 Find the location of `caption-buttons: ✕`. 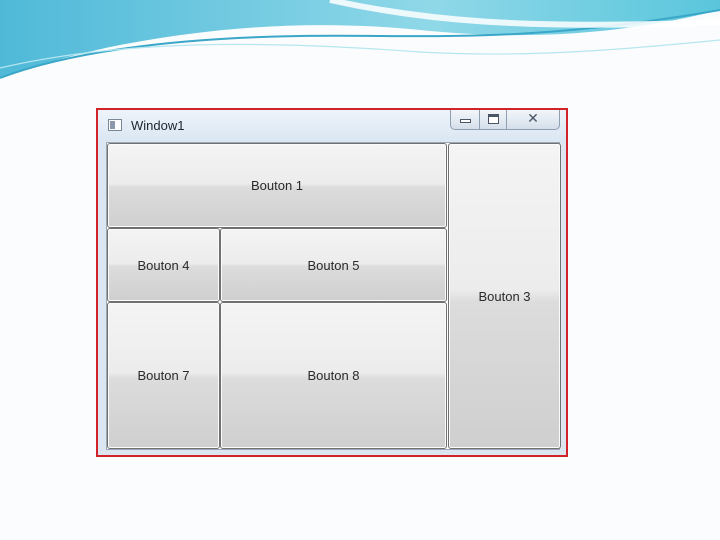

caption-buttons: ✕ is located at coordinates (505, 120).